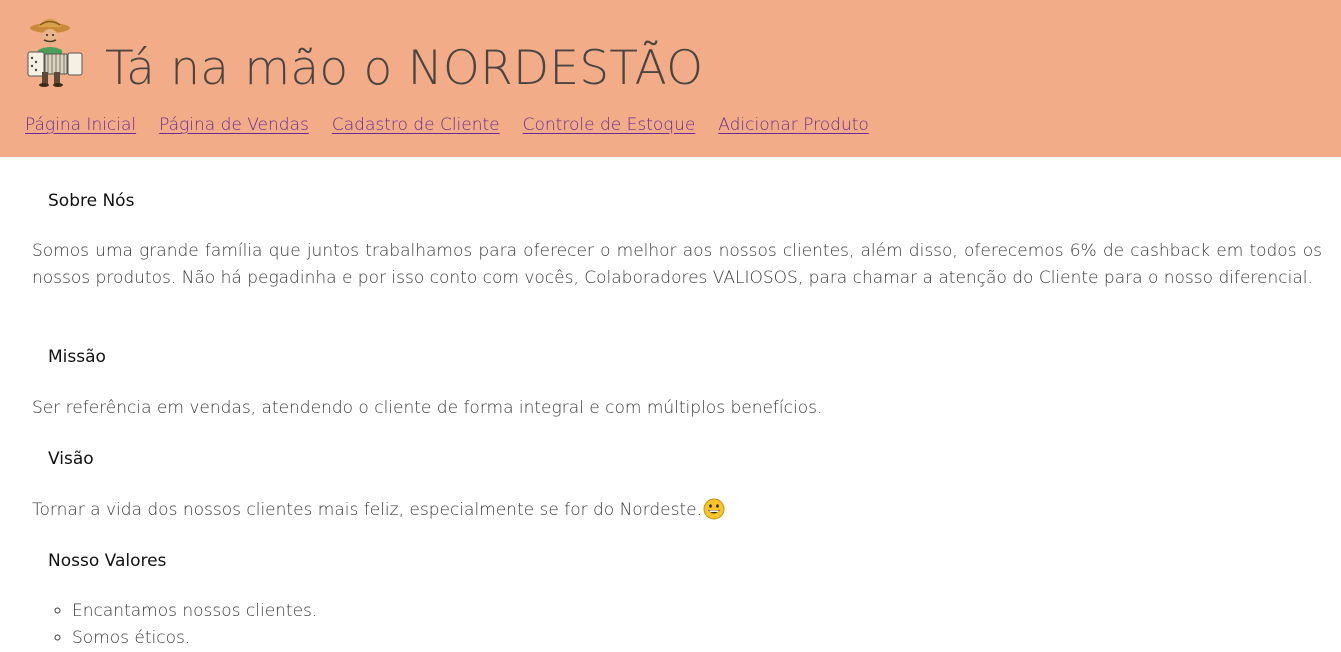 The width and height of the screenshot is (1341, 652). Describe the element at coordinates (77, 357) in the screenshot. I see `mission-heading: Missão` at that location.